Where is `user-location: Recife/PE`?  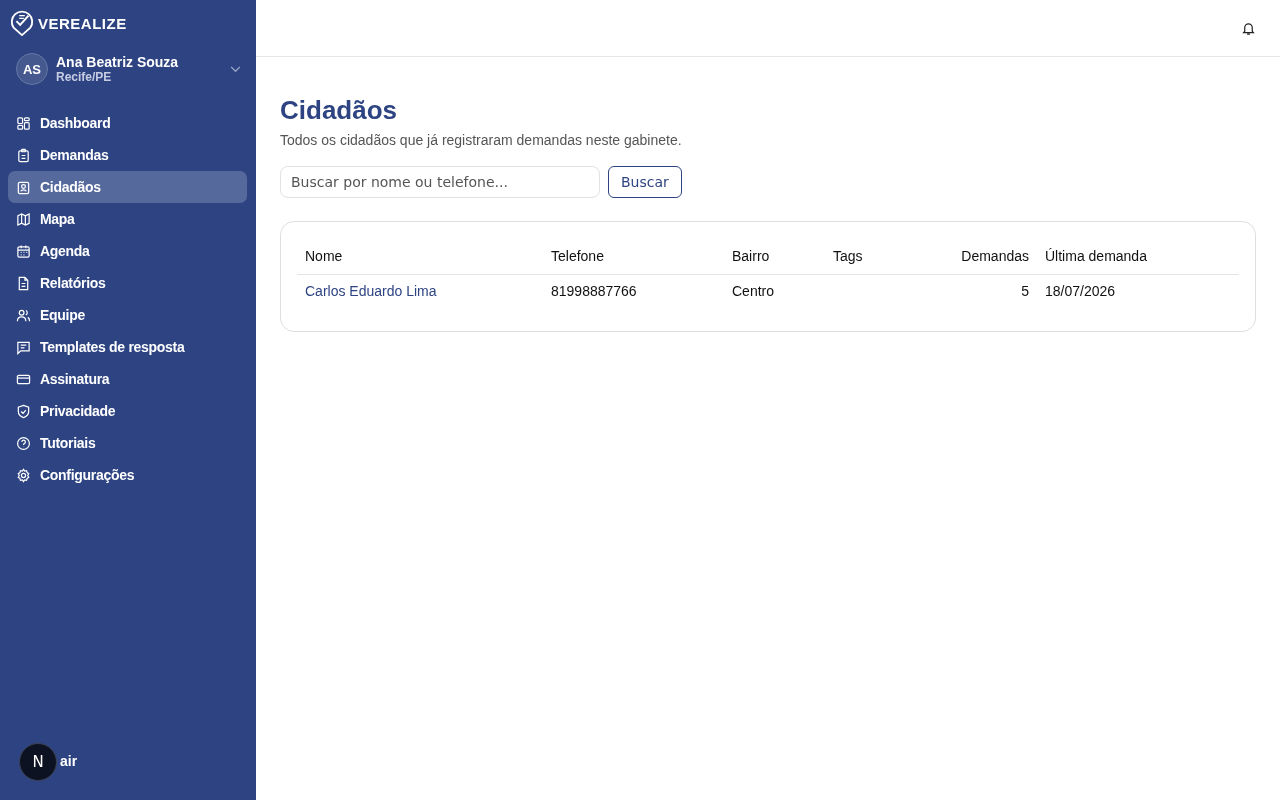
user-location: Recife/PE is located at coordinates (84, 77).